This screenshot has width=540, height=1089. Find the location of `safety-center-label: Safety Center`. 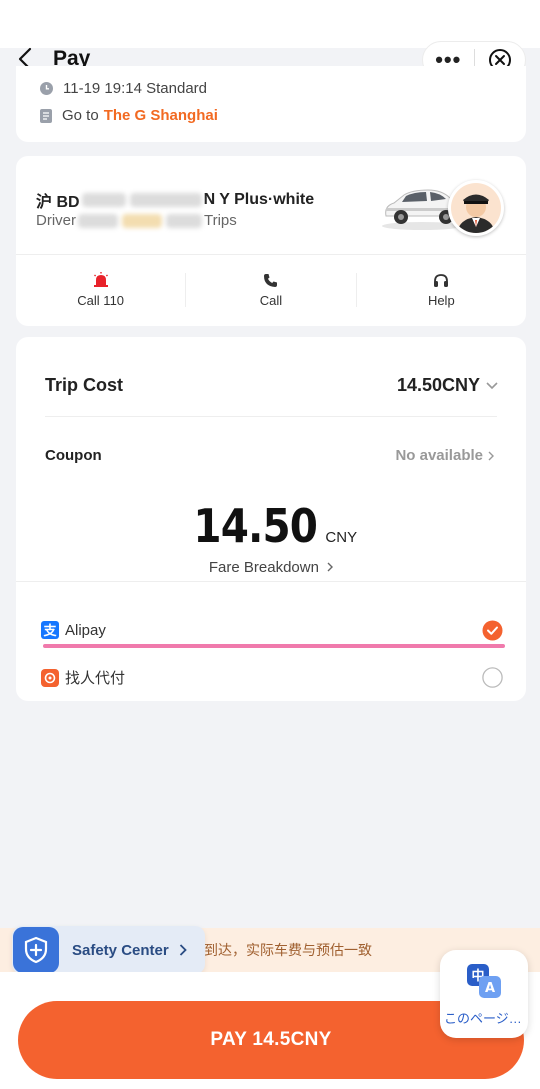

safety-center-label: Safety Center is located at coordinates (120, 950).